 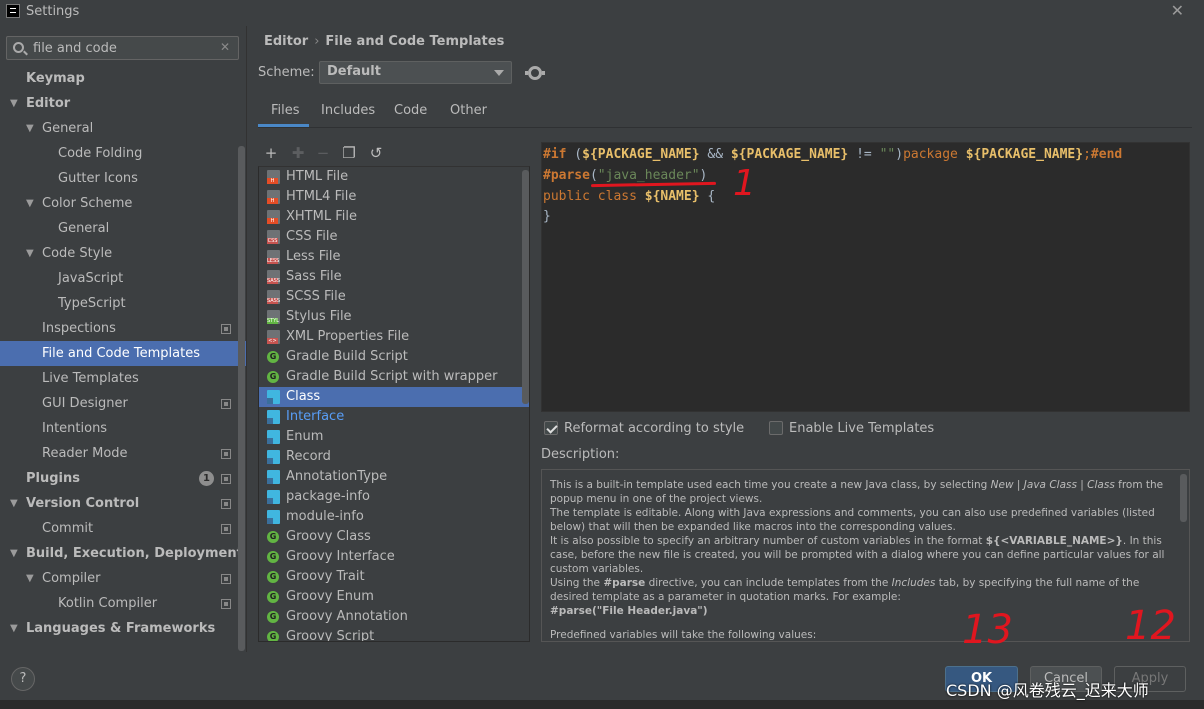 I want to click on list-item-interface: Interface, so click(x=394, y=417).